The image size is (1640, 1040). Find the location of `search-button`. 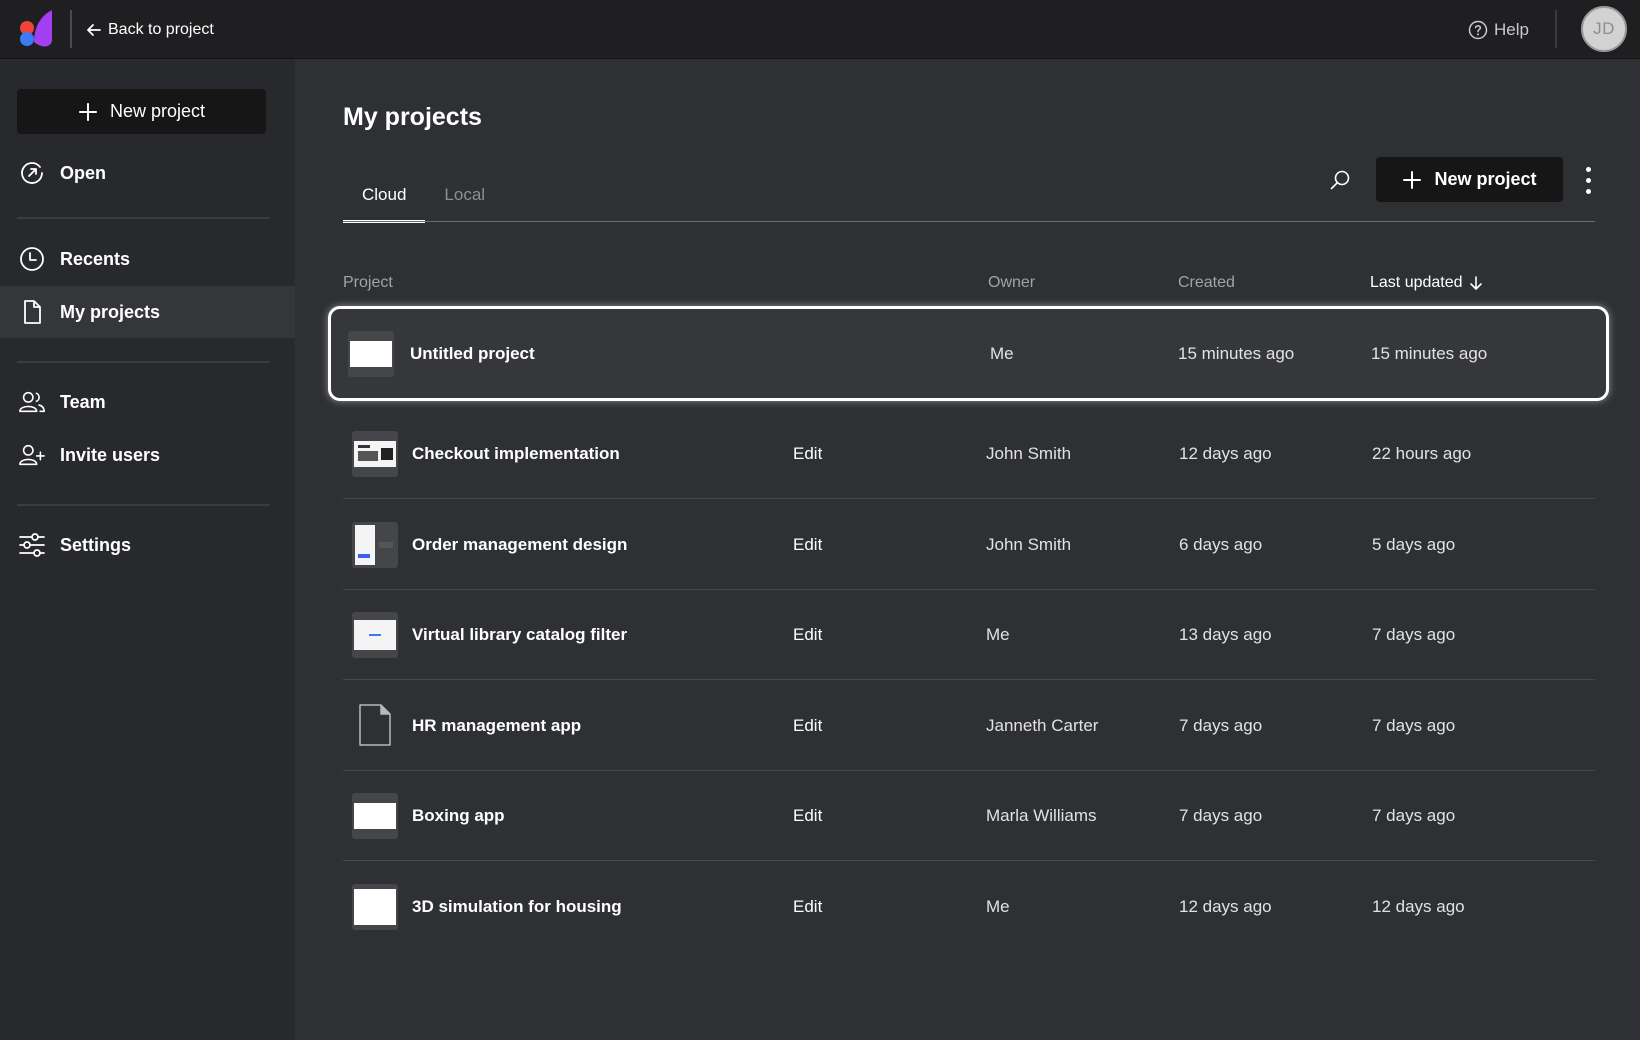

search-button is located at coordinates (1340, 180).